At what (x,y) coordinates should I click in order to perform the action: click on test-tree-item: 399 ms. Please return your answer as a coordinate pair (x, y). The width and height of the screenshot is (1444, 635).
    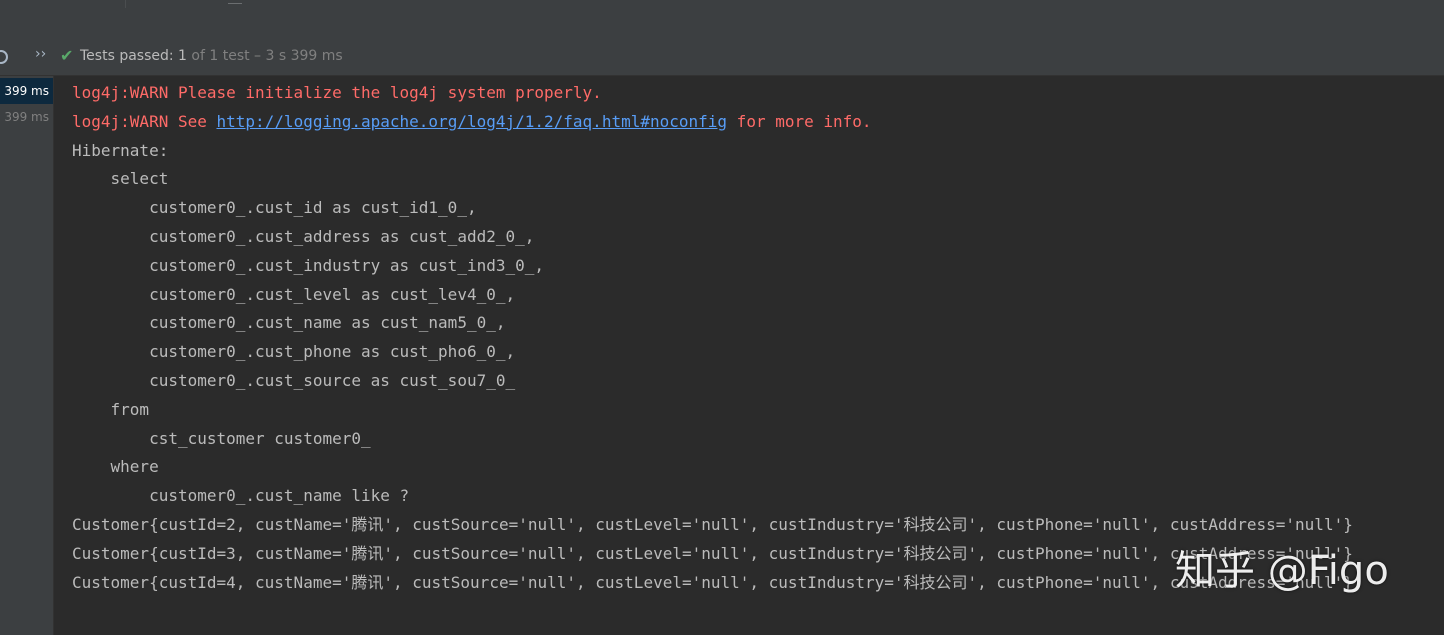
    Looking at the image, I should click on (26, 117).